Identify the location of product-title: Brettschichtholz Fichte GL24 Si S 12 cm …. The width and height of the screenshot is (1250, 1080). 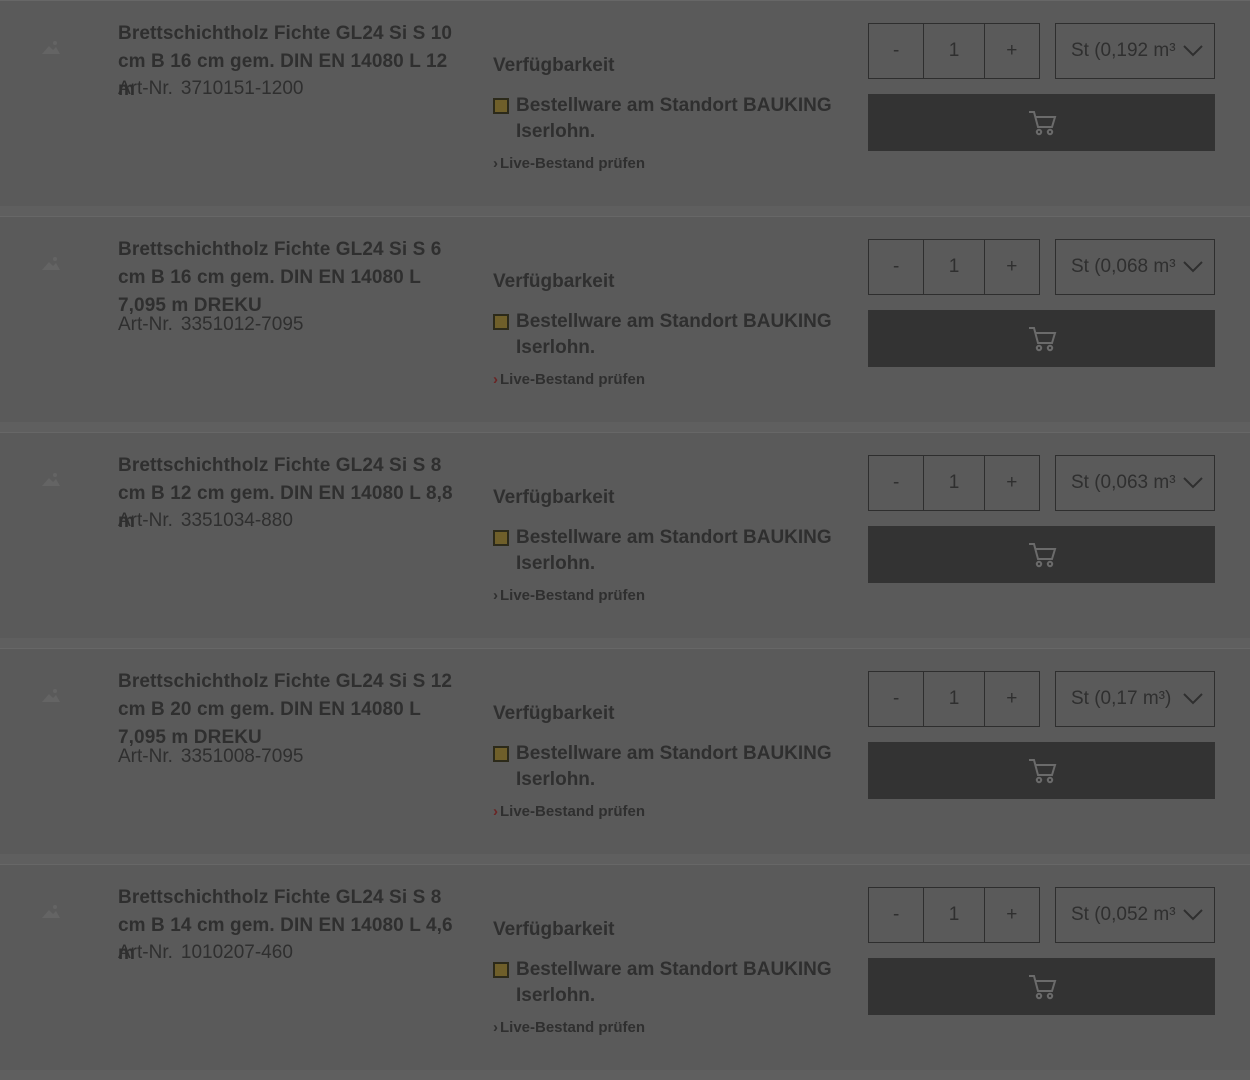
(290, 710).